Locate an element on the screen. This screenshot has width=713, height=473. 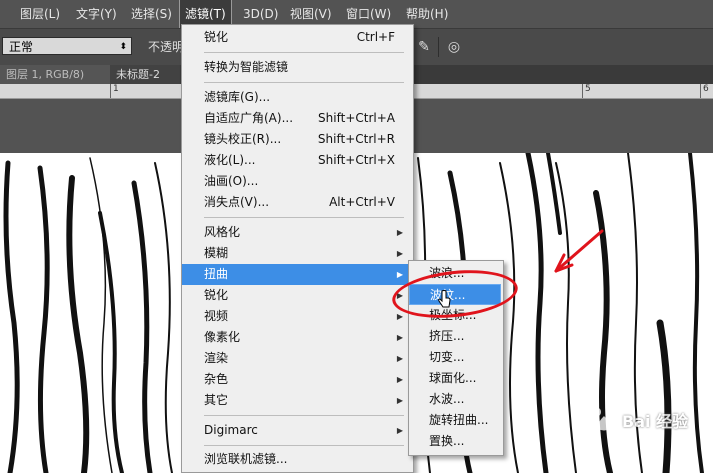
menu-item-blur: 模糊 ▶ is located at coordinates (296, 253).